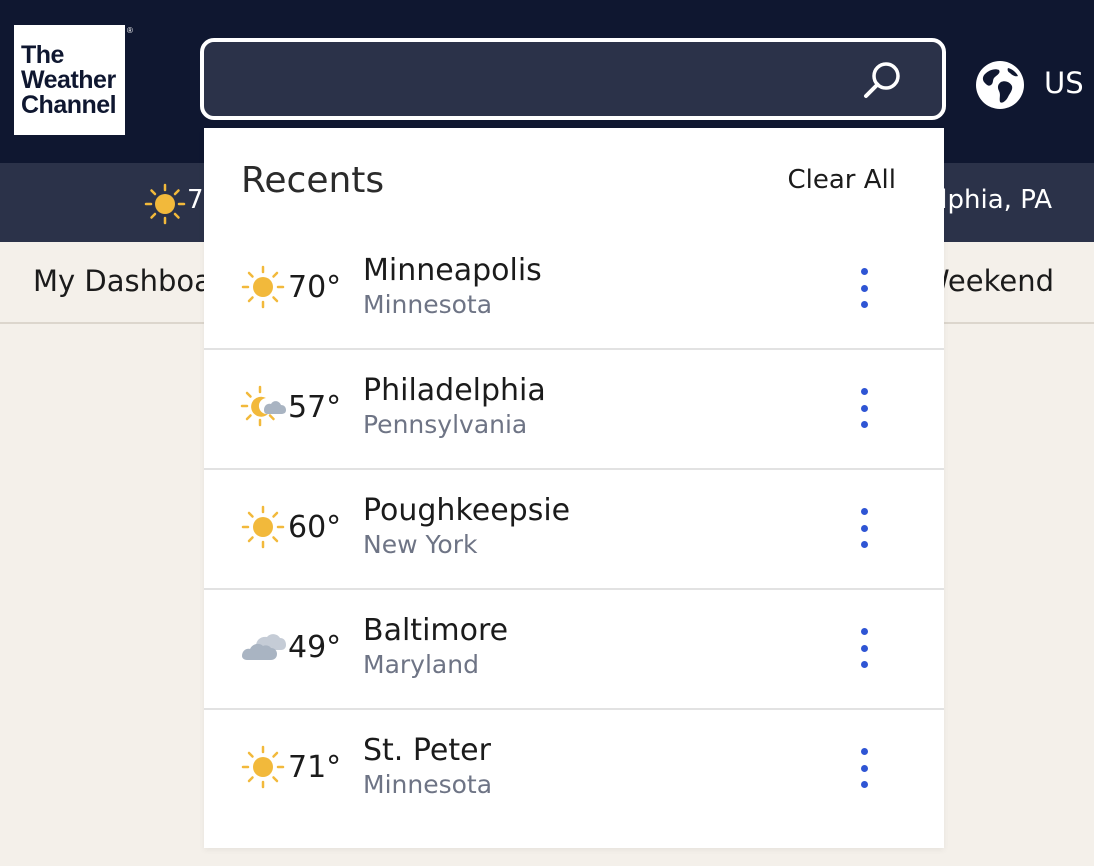  I want to click on nav-item-my-dashboard: My Dashboa, so click(122, 281).